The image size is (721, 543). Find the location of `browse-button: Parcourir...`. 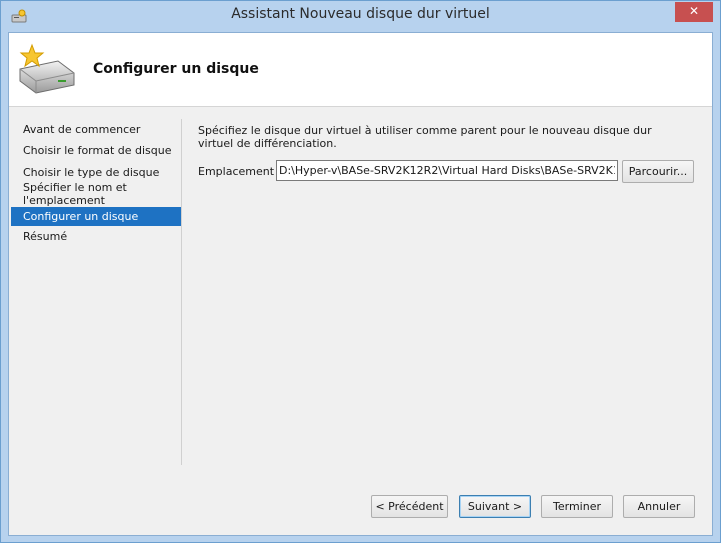

browse-button: Parcourir... is located at coordinates (658, 171).